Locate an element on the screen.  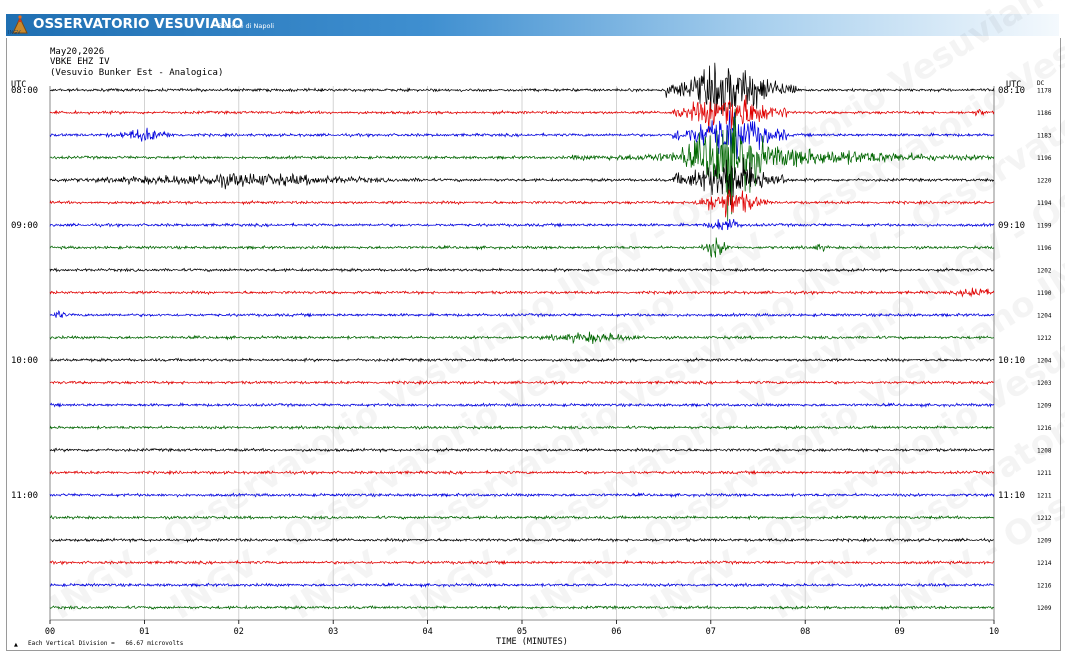
right-hour-label: 10:10 is located at coordinates (1011, 361).